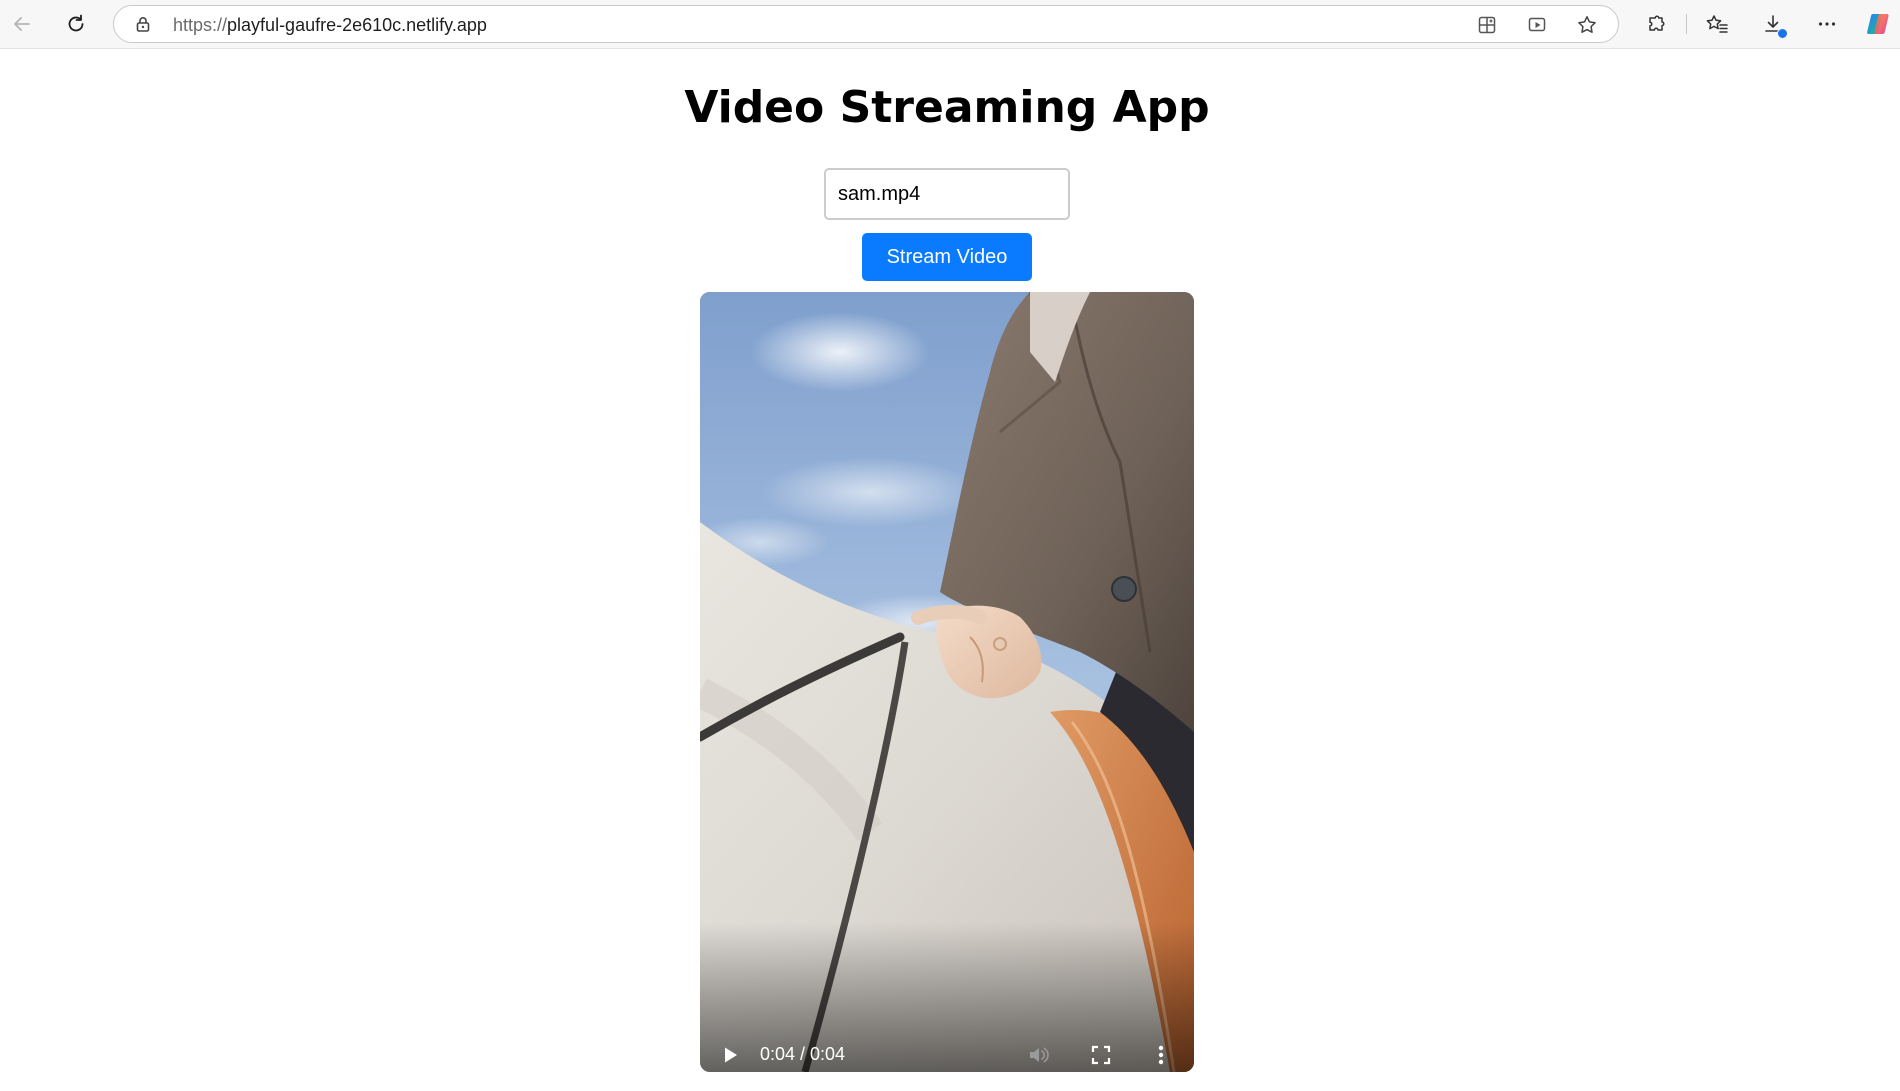 Image resolution: width=1900 pixels, height=1091 pixels. I want to click on more-icon, so click(1827, 24).